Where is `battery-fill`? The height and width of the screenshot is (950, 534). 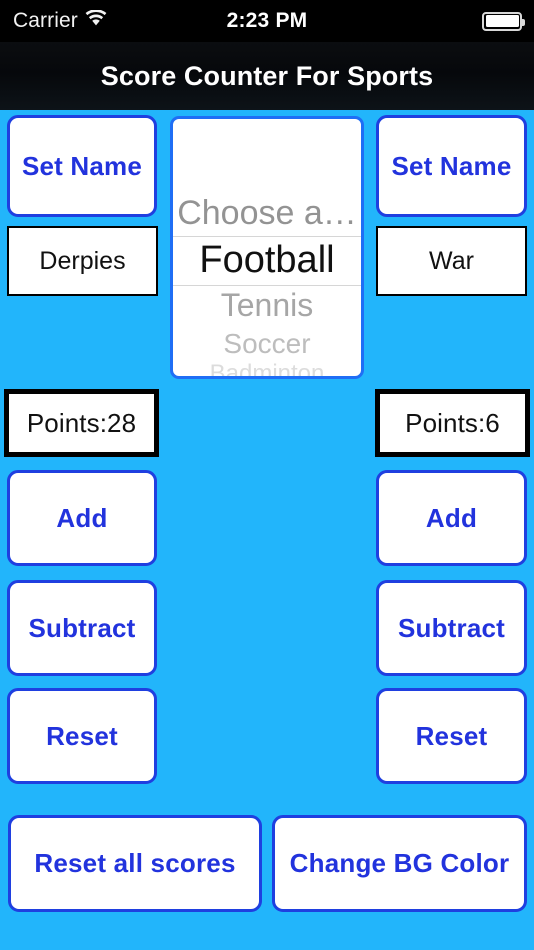
battery-fill is located at coordinates (502, 21).